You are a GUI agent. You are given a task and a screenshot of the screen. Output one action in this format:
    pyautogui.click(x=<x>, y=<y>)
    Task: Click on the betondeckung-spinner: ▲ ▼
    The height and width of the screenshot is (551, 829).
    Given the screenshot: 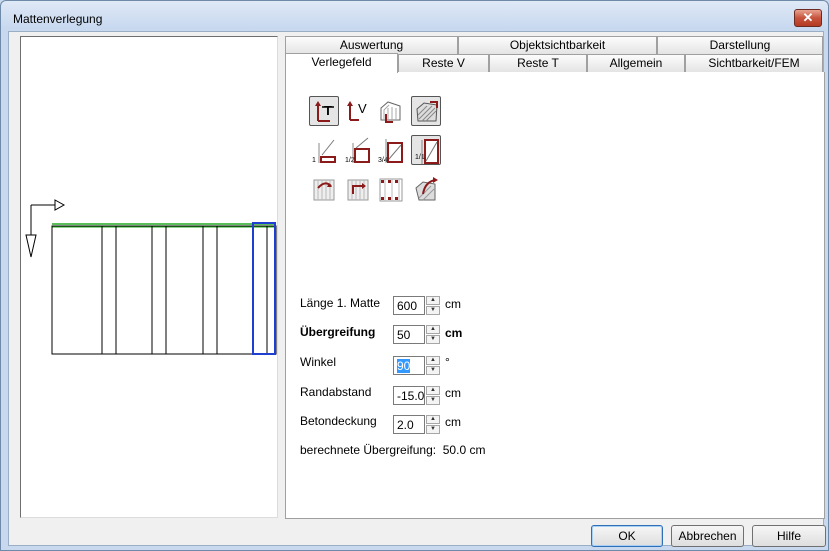 What is the action you would take?
    pyautogui.click(x=433, y=424)
    